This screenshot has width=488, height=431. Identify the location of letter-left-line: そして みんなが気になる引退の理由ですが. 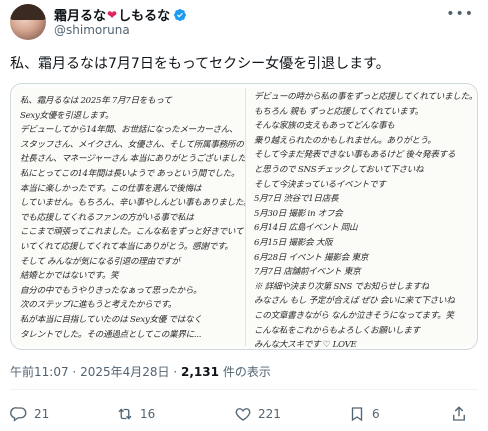
(100, 261).